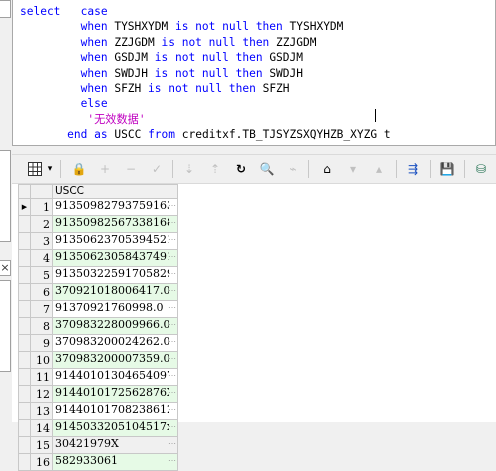  Describe the element at coordinates (5, 9) in the screenshot. I see `left-panel-box` at that location.